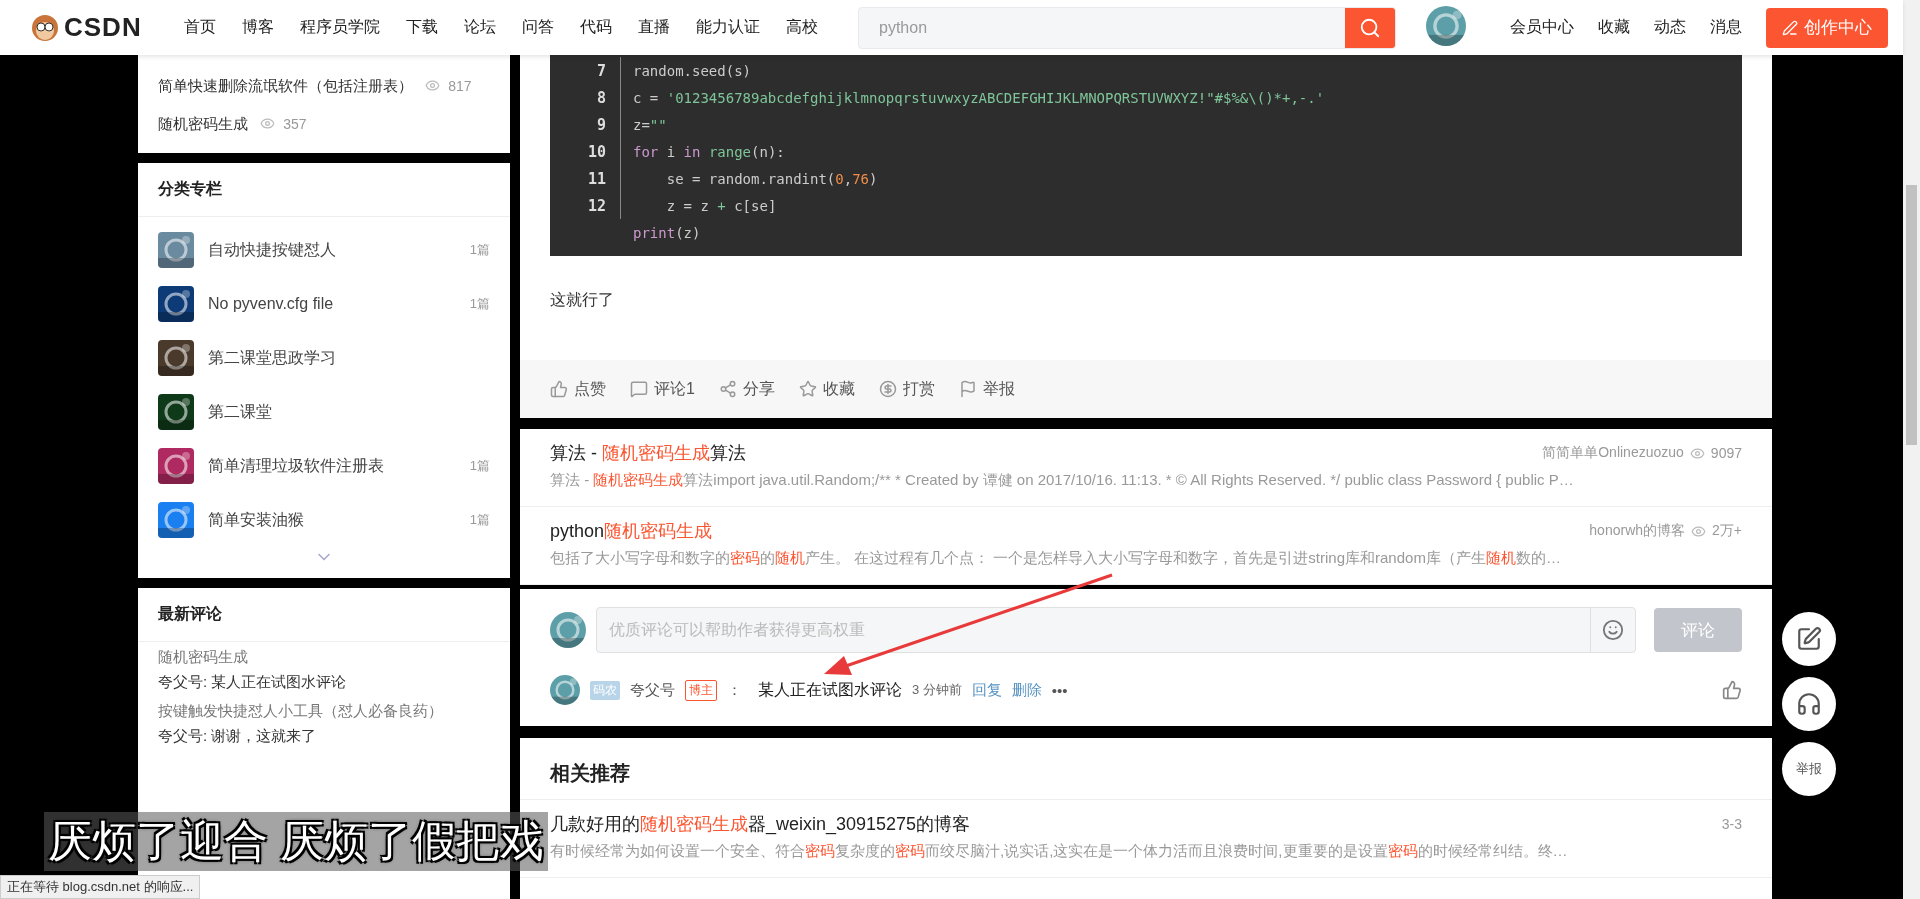  I want to click on column-item: 简单安装油猴 1篇, so click(324, 520).